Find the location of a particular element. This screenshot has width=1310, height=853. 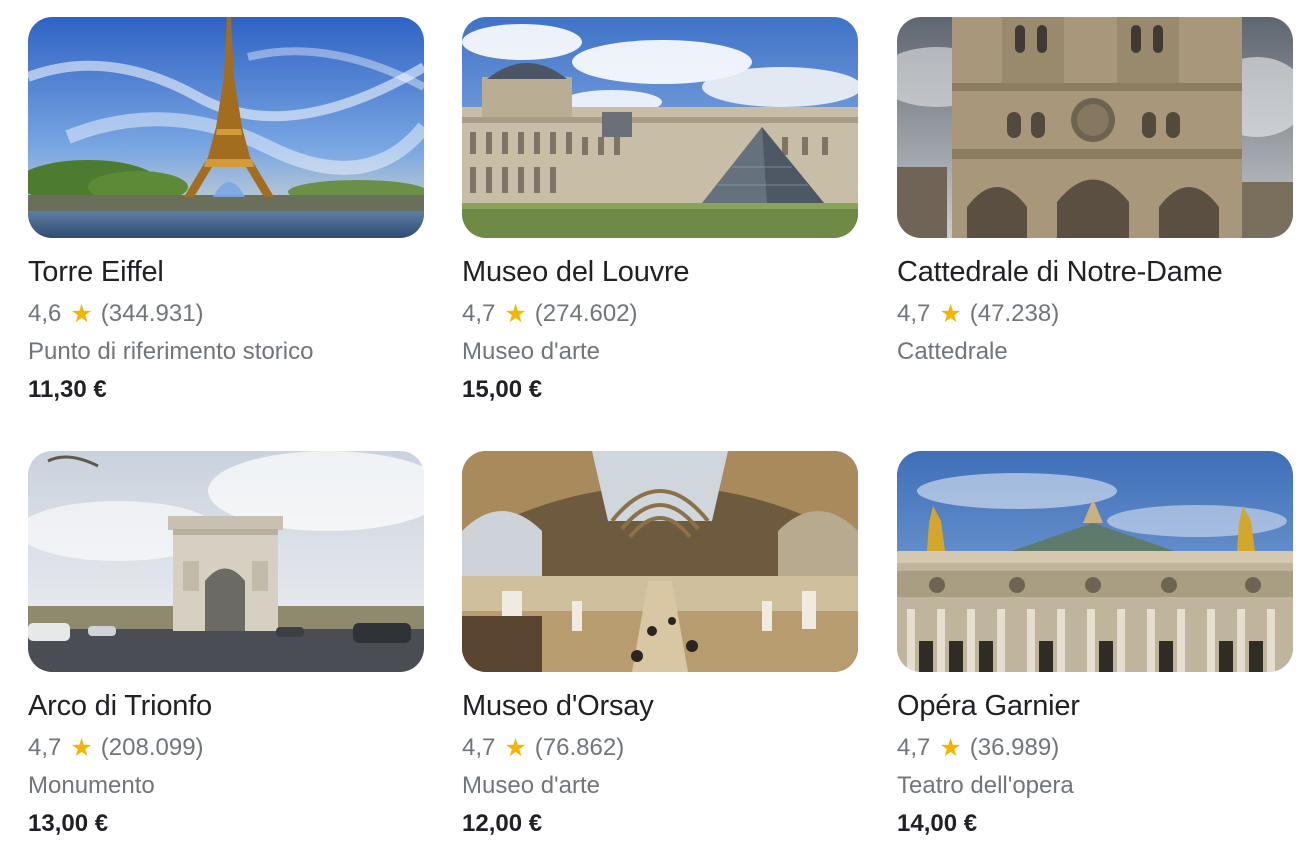

rating-row: 4,7 ★ (274.602) is located at coordinates (660, 314).